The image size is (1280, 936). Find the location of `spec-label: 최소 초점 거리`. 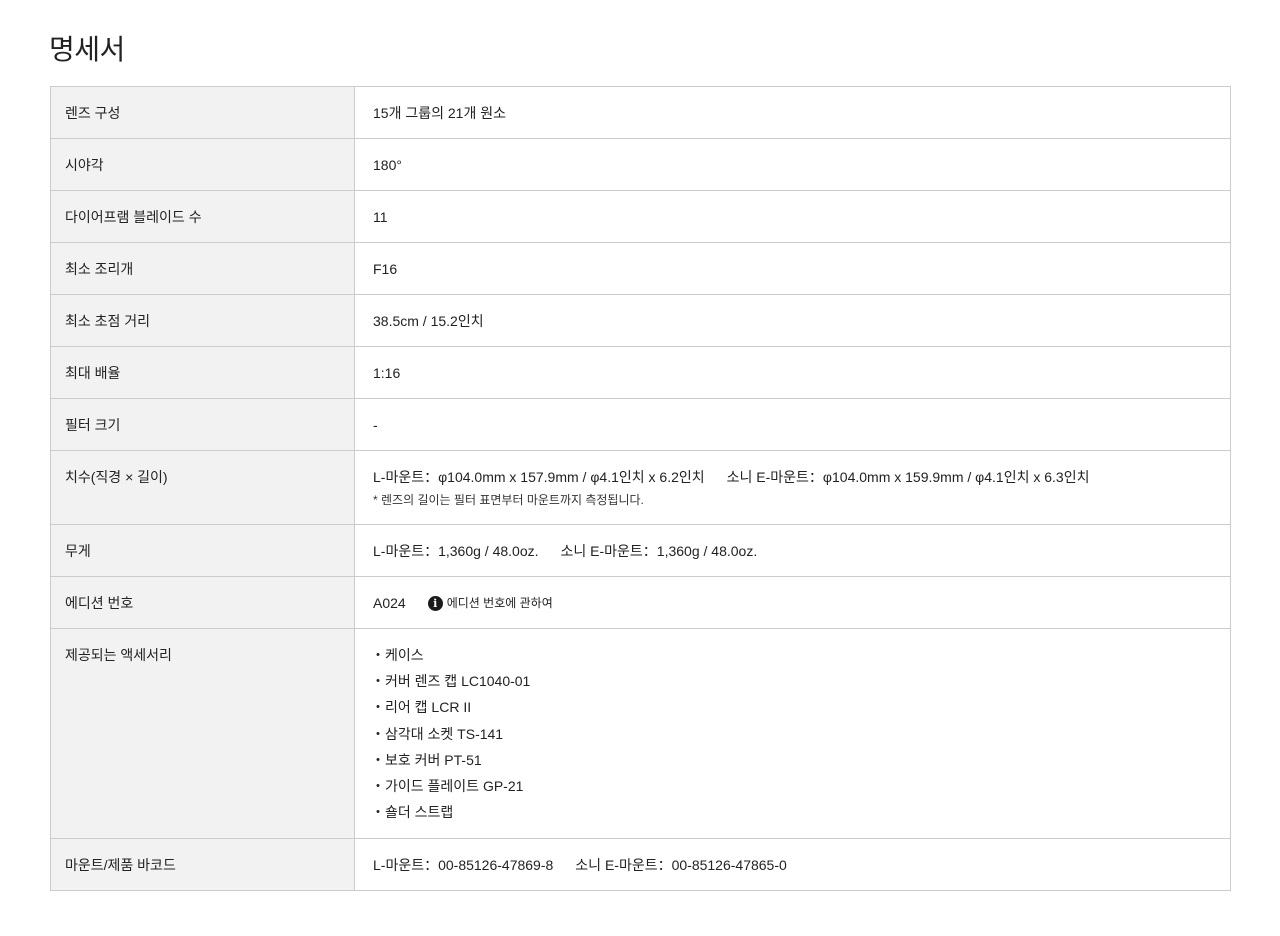

spec-label: 최소 초점 거리 is located at coordinates (202, 320).